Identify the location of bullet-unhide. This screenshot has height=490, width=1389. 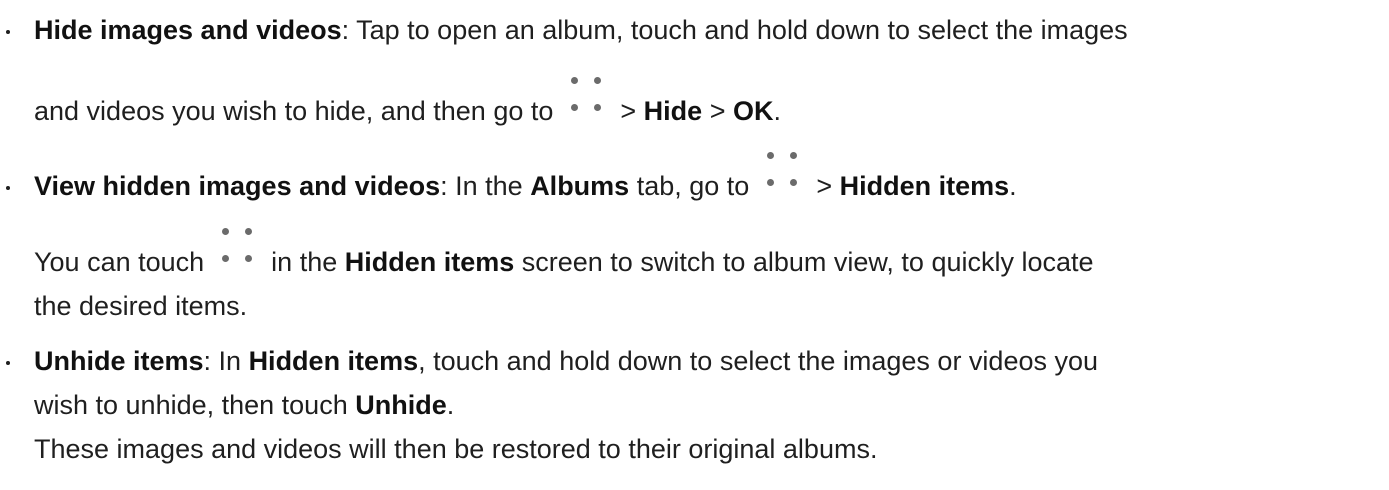
(8, 363).